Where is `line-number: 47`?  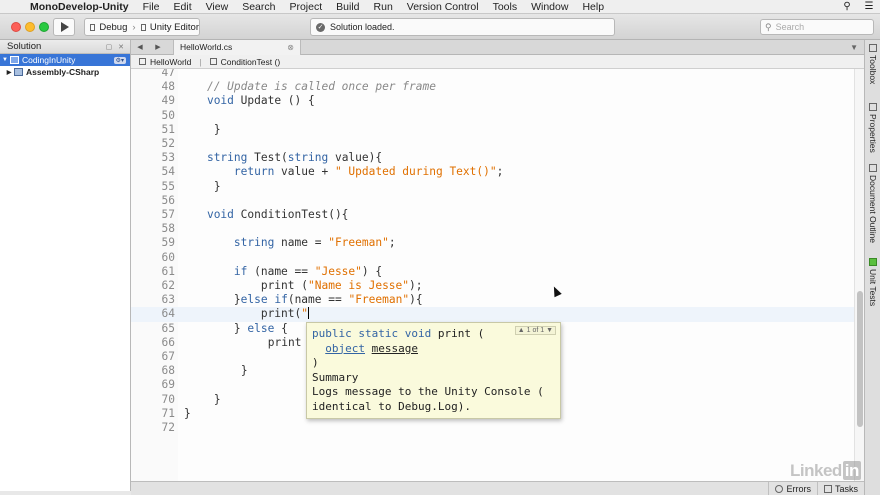
line-number: 47 is located at coordinates (168, 74).